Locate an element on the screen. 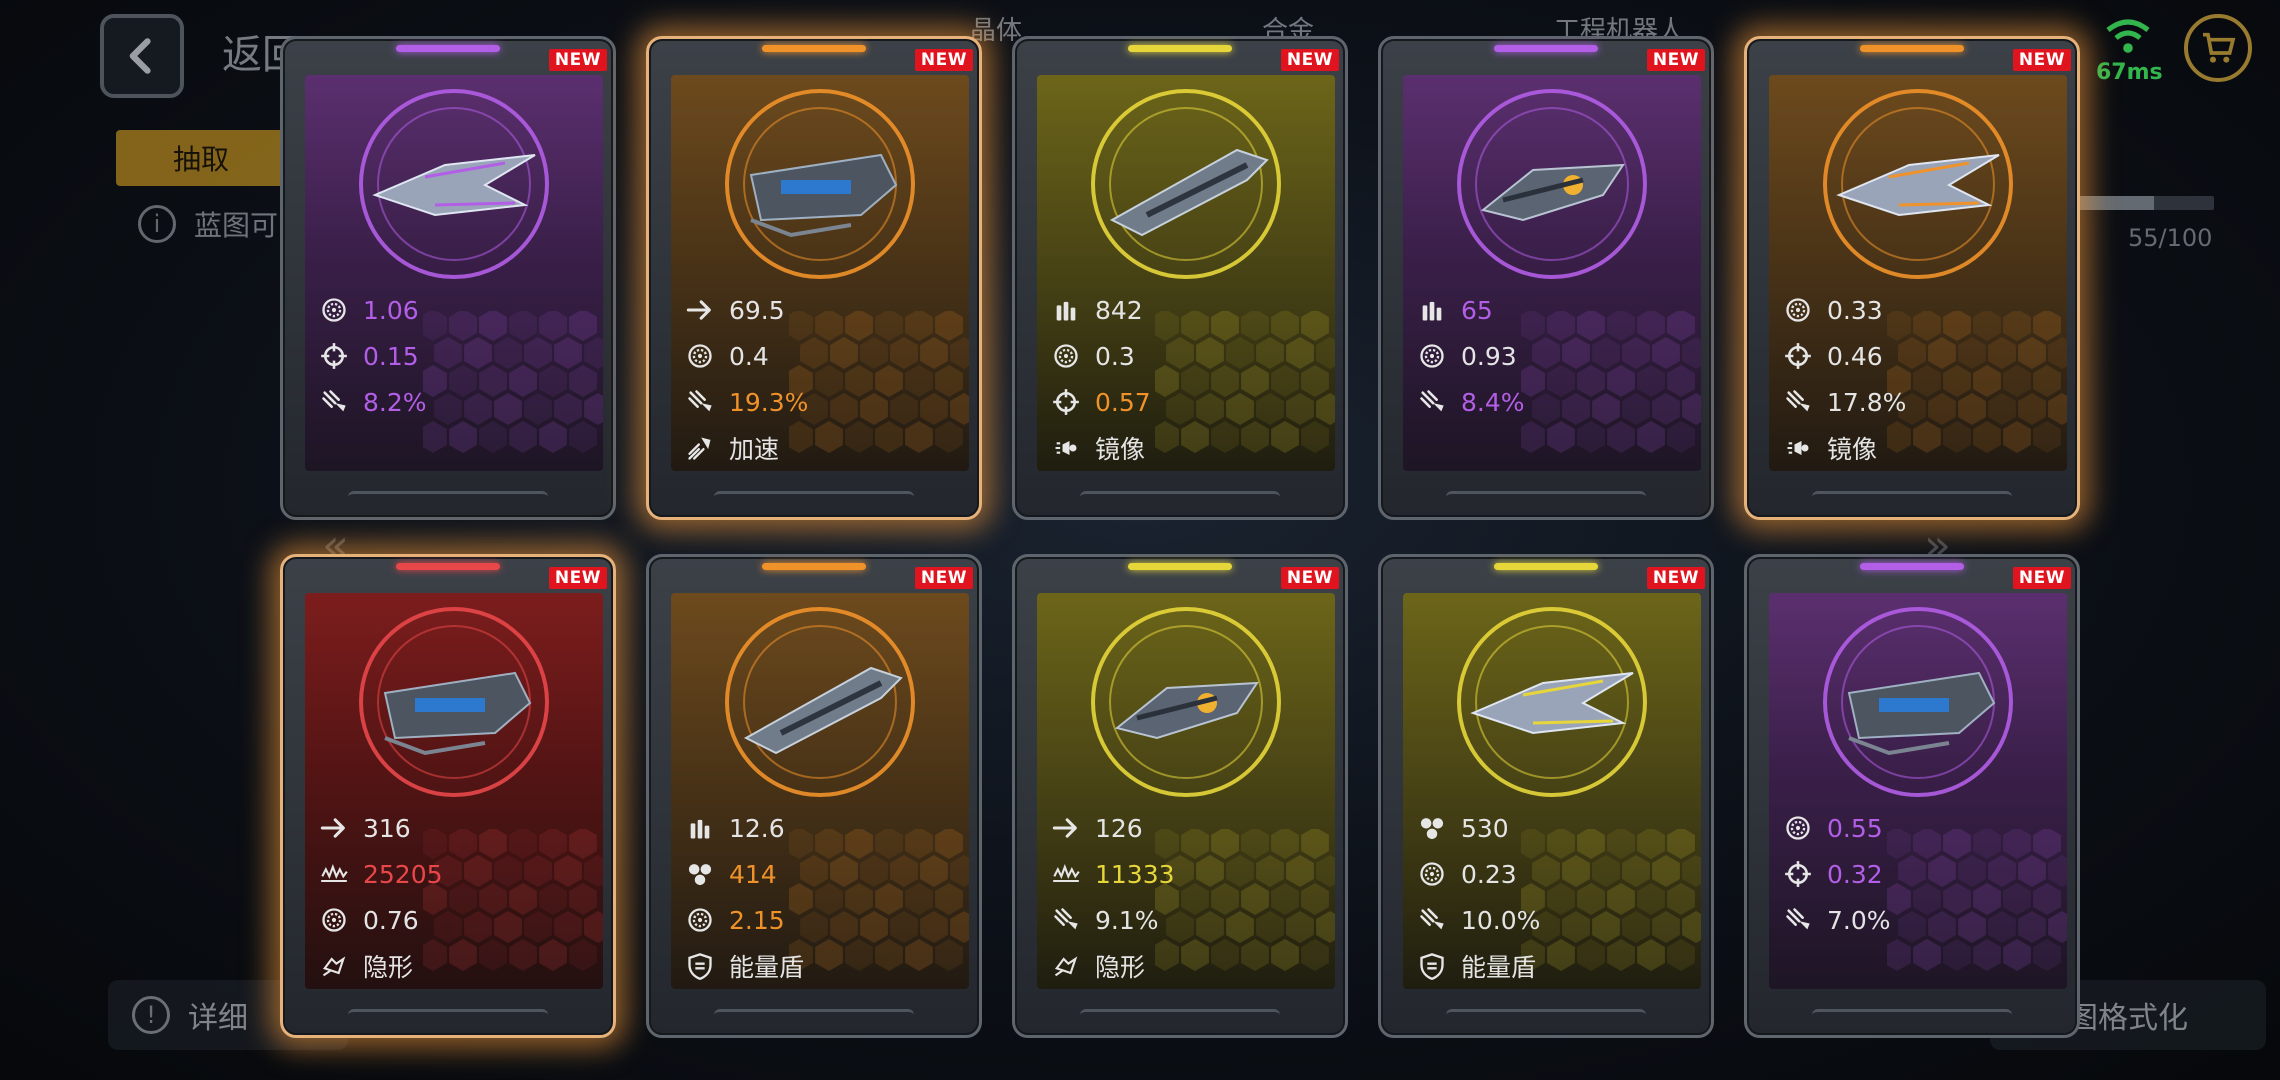 Image resolution: width=2280 pixels, height=1080 pixels. stat-list: 0.33 0.46 17.8% 镜像 is located at coordinates (1920, 379).